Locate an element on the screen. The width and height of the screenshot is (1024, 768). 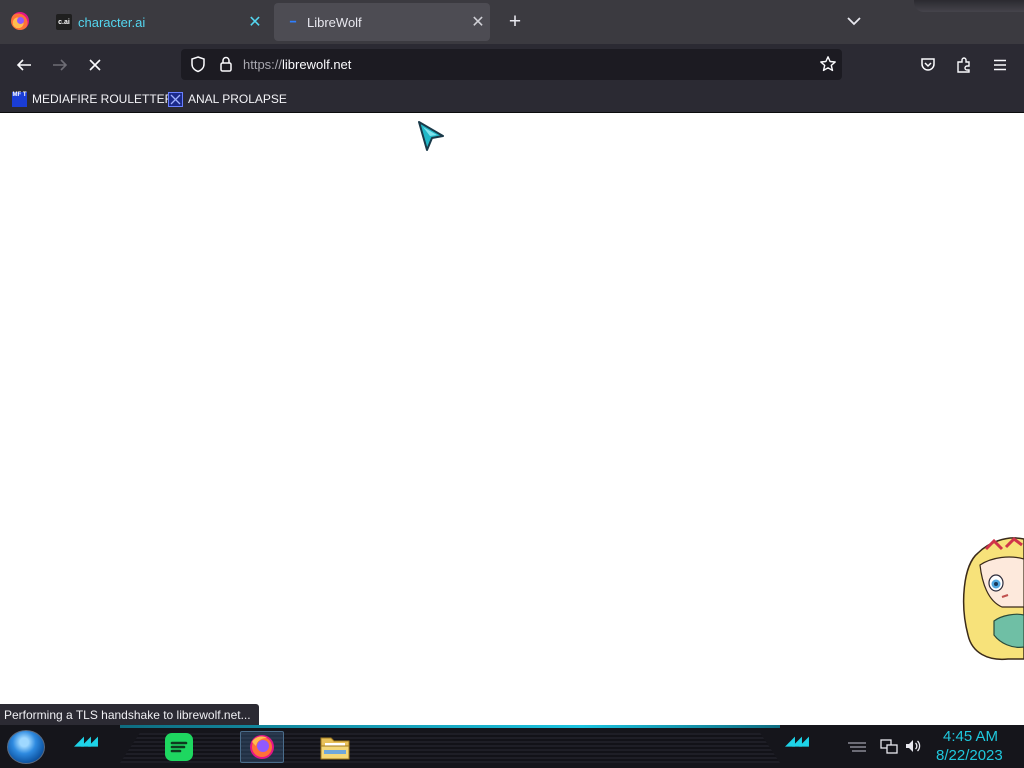
tab-strip: c.ai character.ai ✕ ━ LibreWolf ✕ + is located at coordinates (512, 22).